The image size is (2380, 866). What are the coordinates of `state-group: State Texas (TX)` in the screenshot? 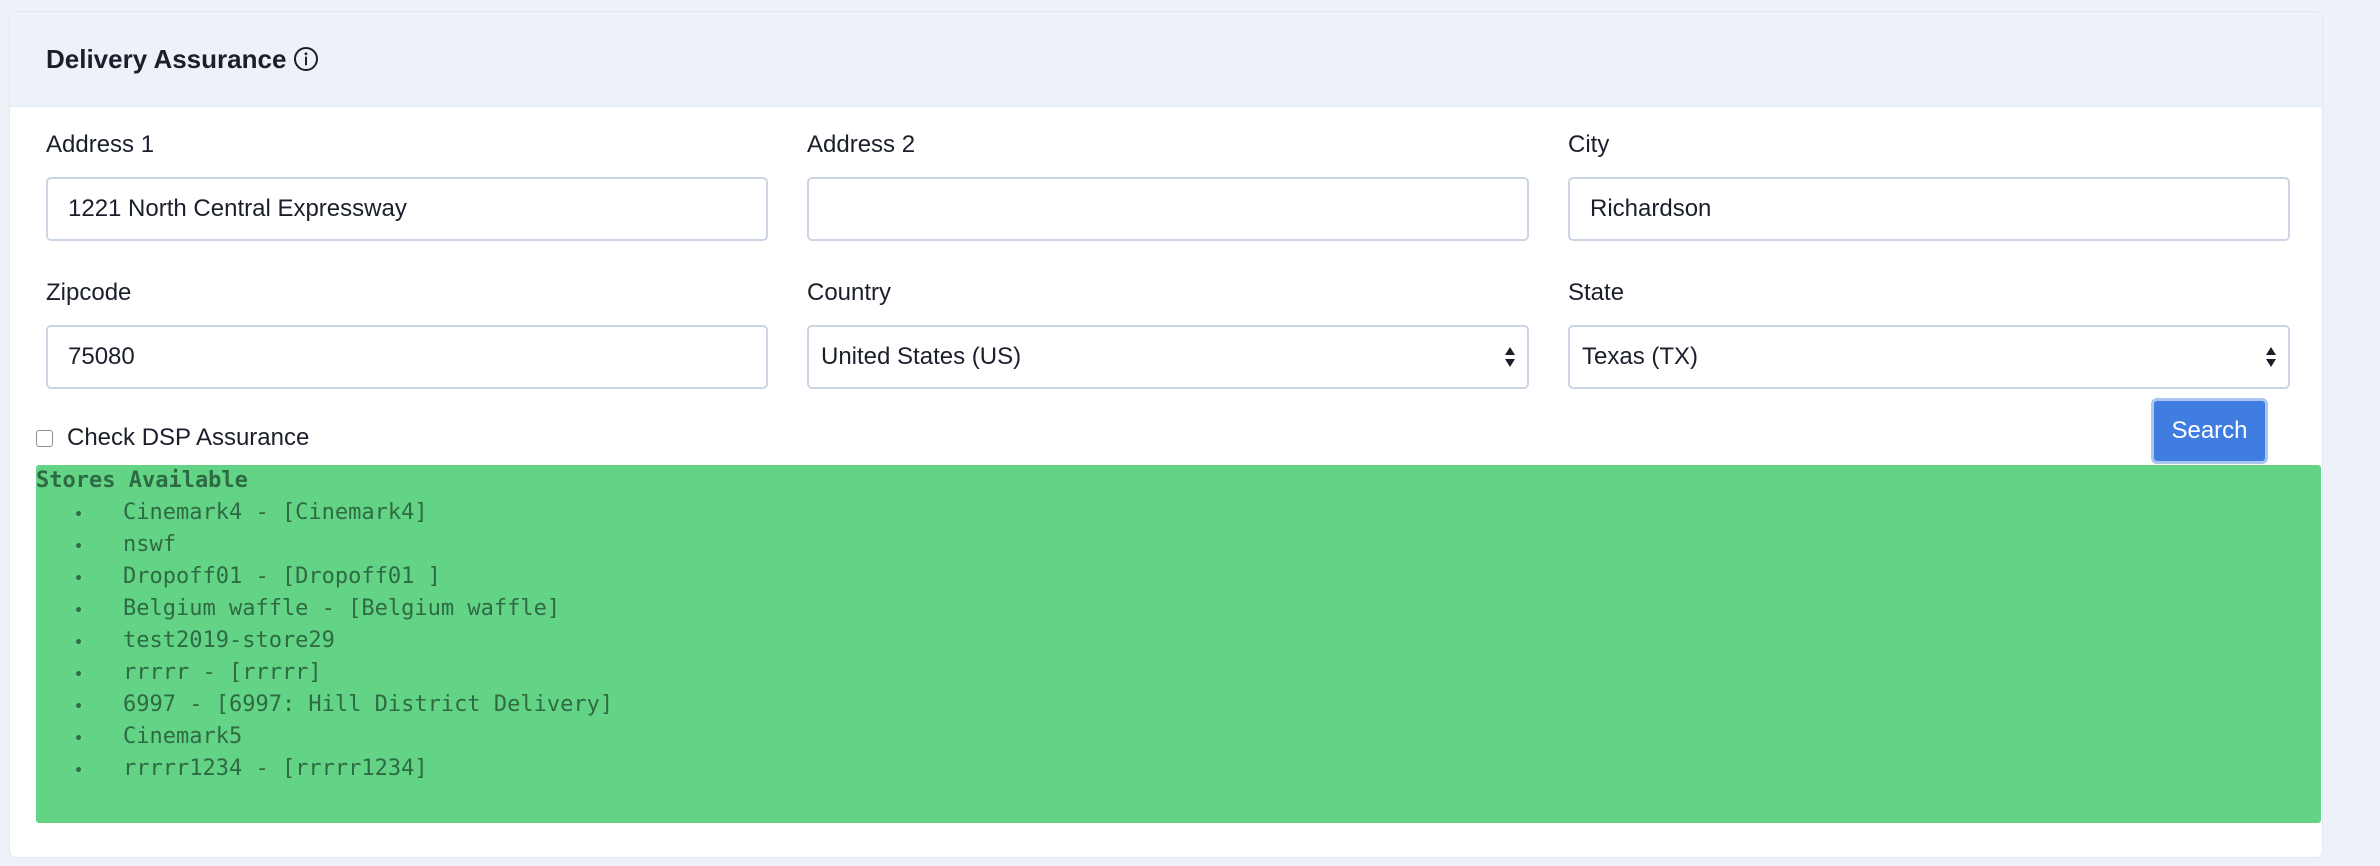 It's located at (1929, 334).